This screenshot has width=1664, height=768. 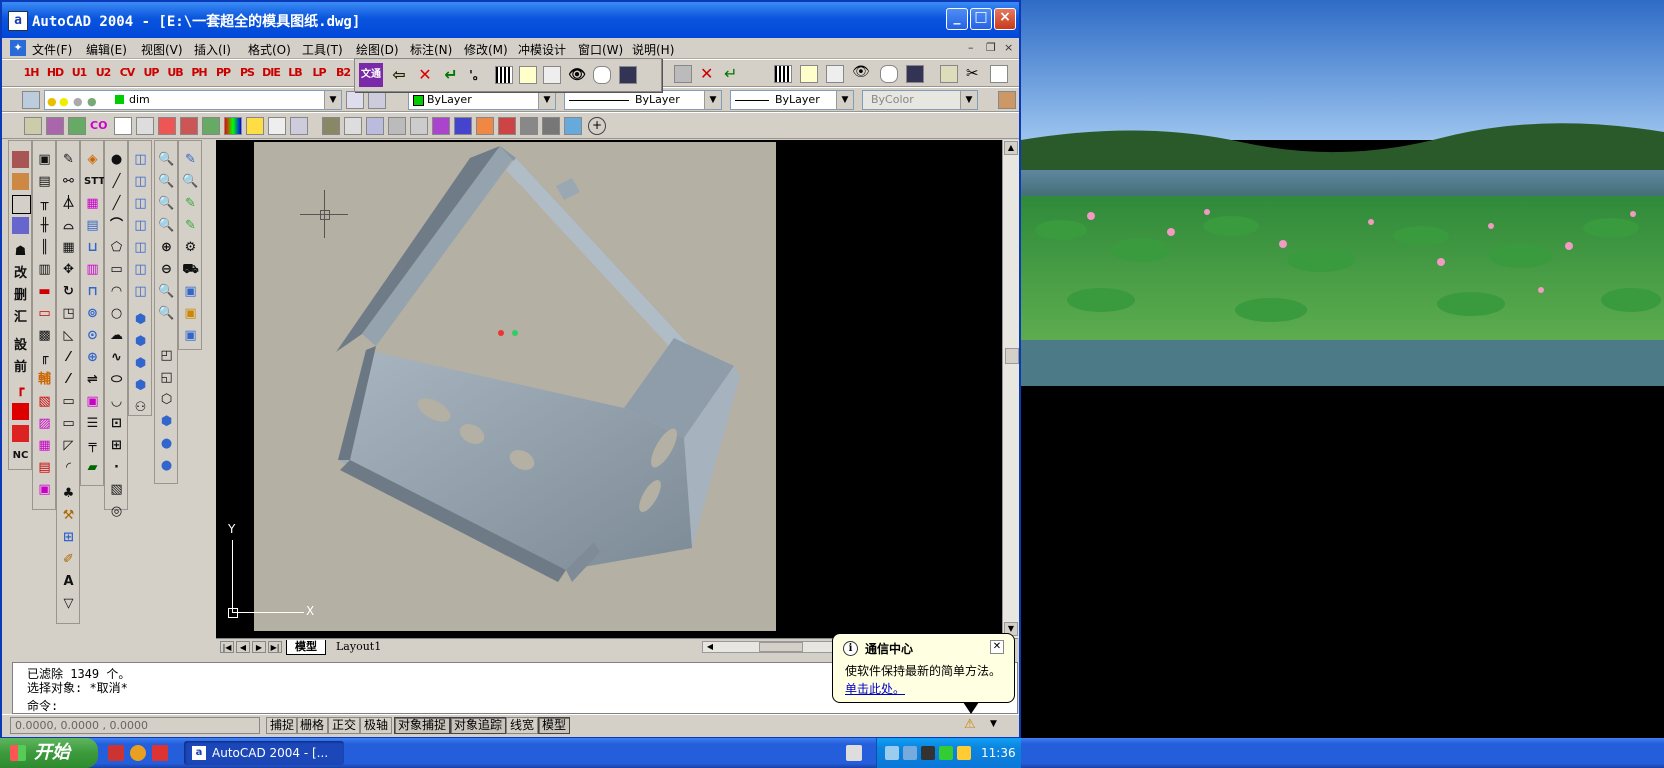 What do you see at coordinates (577, 75) in the screenshot?
I see `eye-icon: 👁` at bounding box center [577, 75].